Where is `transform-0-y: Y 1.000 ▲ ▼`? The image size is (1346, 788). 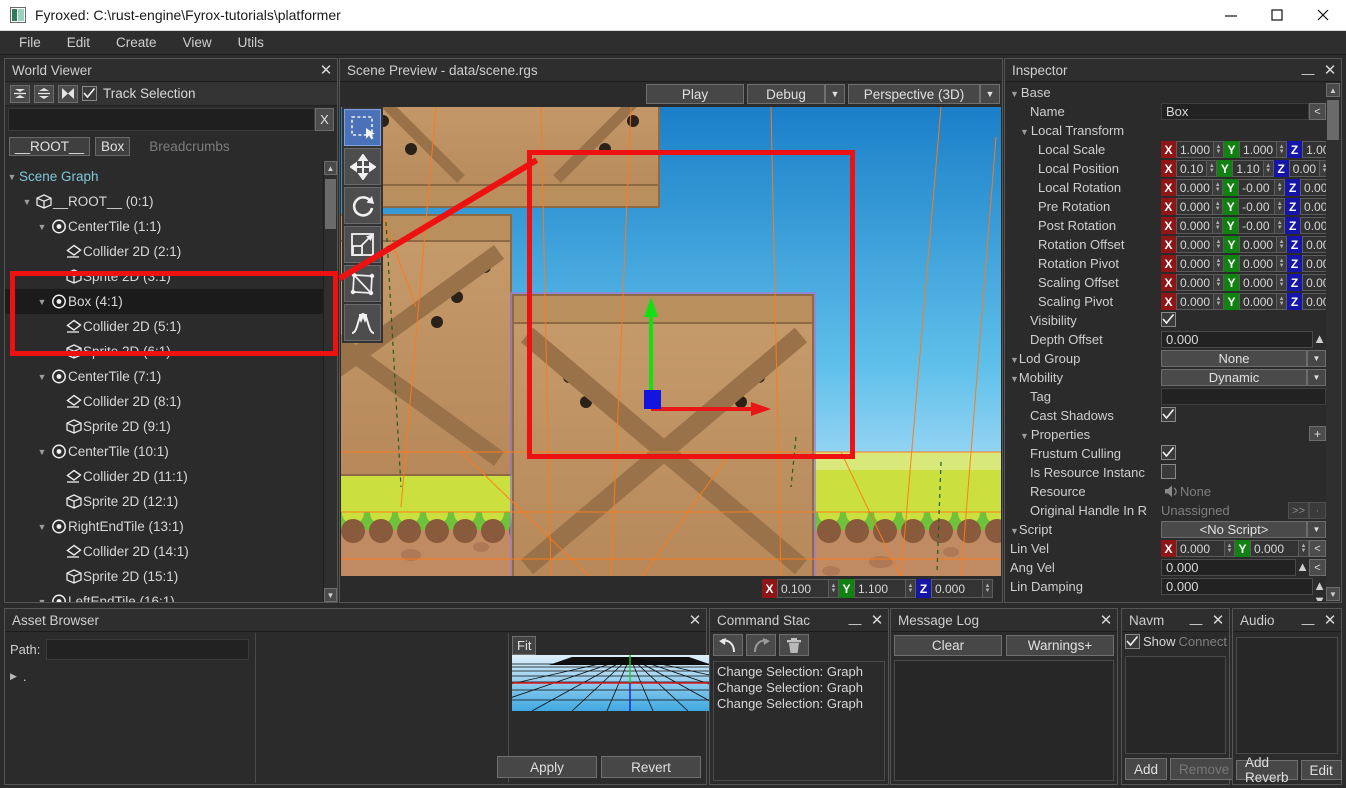 transform-0-y: Y 1.000 ▲ ▼ is located at coordinates (1256, 149).